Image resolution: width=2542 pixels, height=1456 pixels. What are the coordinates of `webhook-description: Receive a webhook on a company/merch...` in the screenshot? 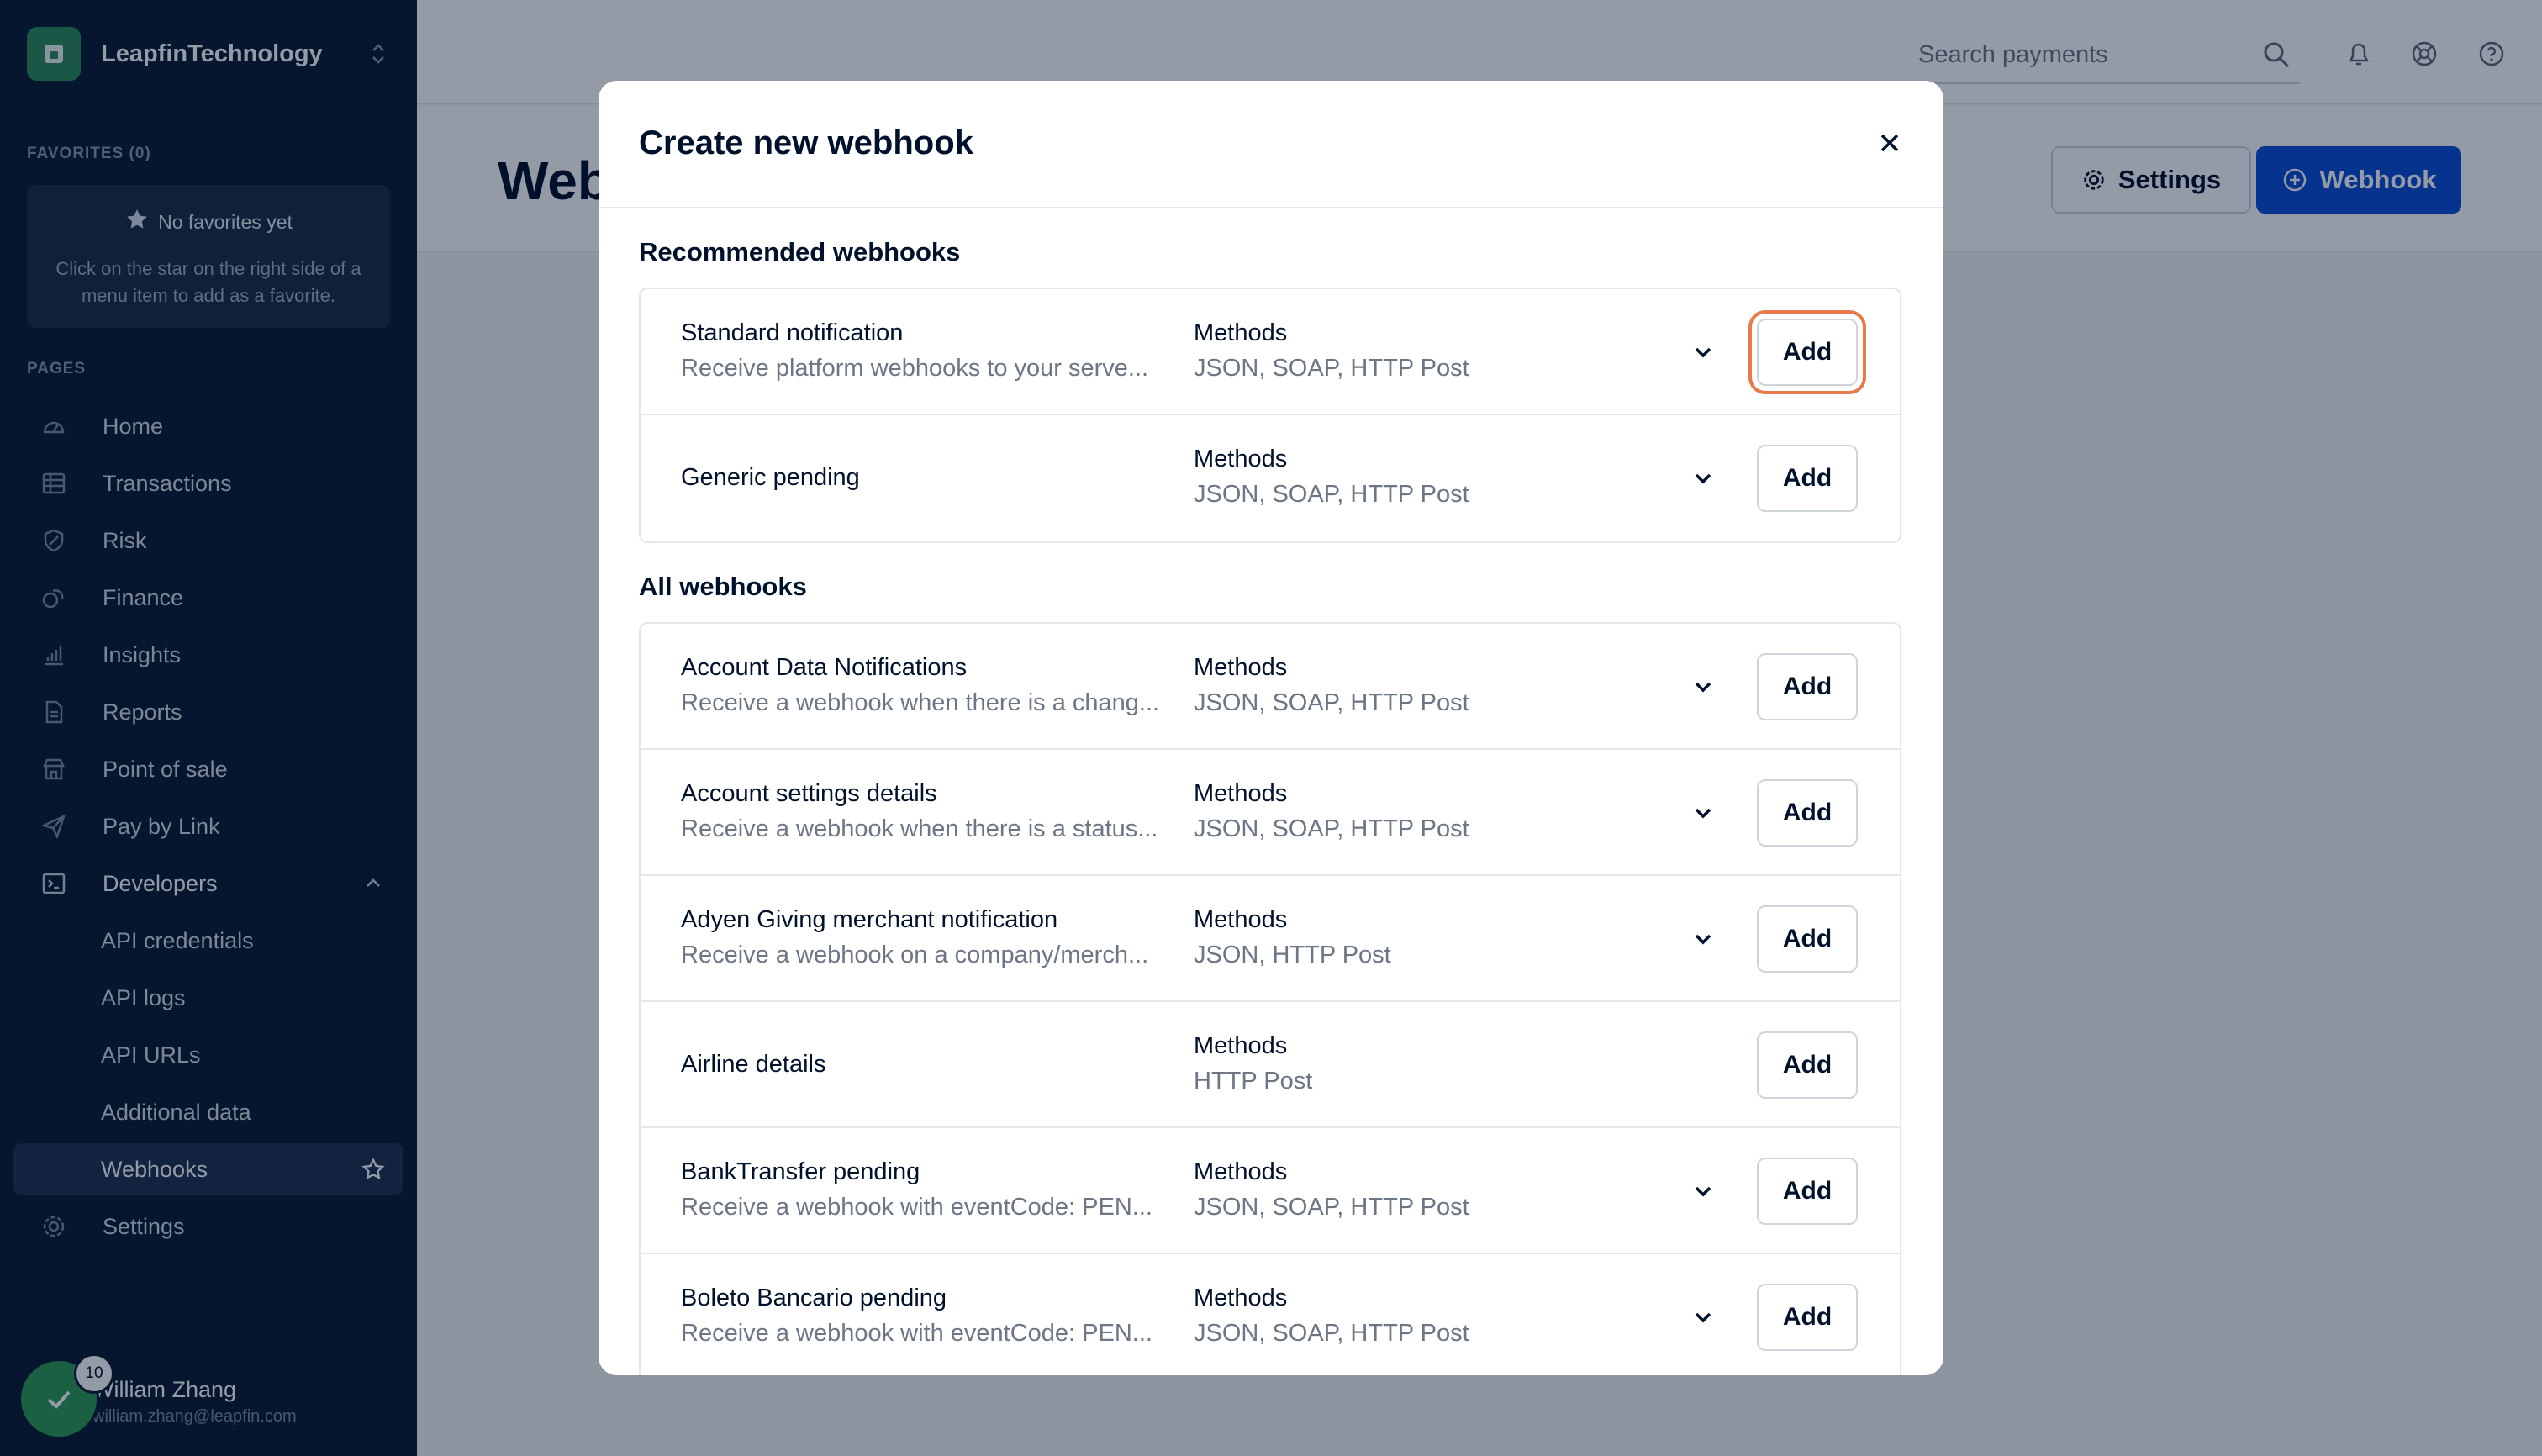 It's located at (915, 955).